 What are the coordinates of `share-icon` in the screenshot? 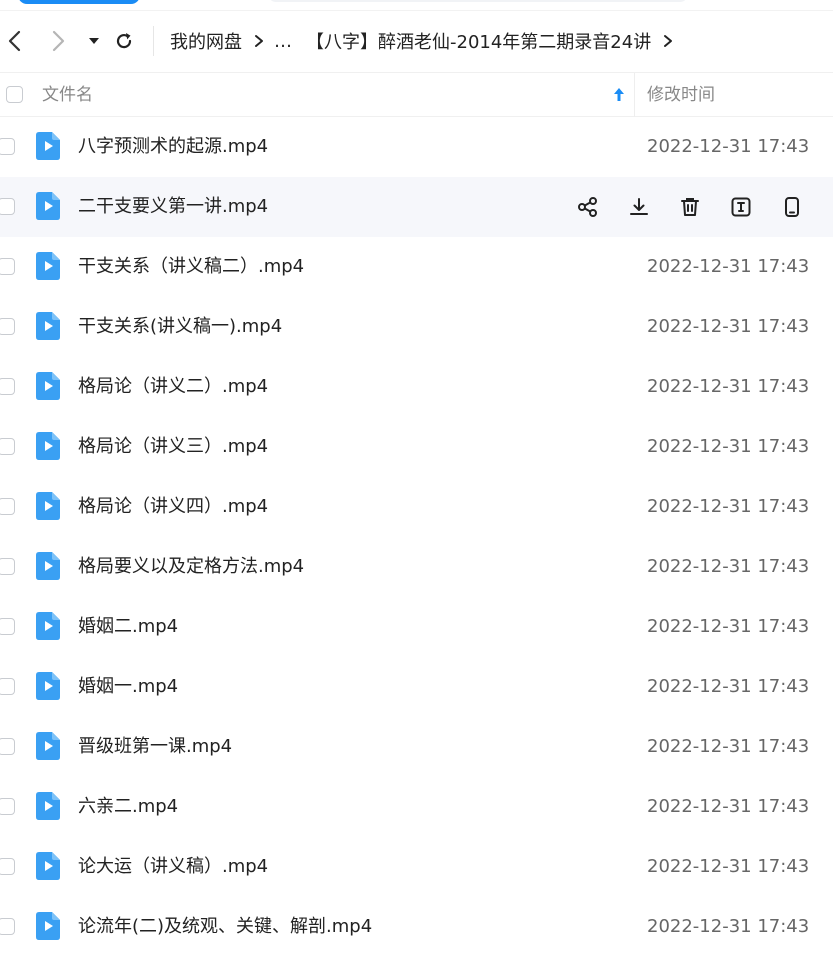 It's located at (588, 207).